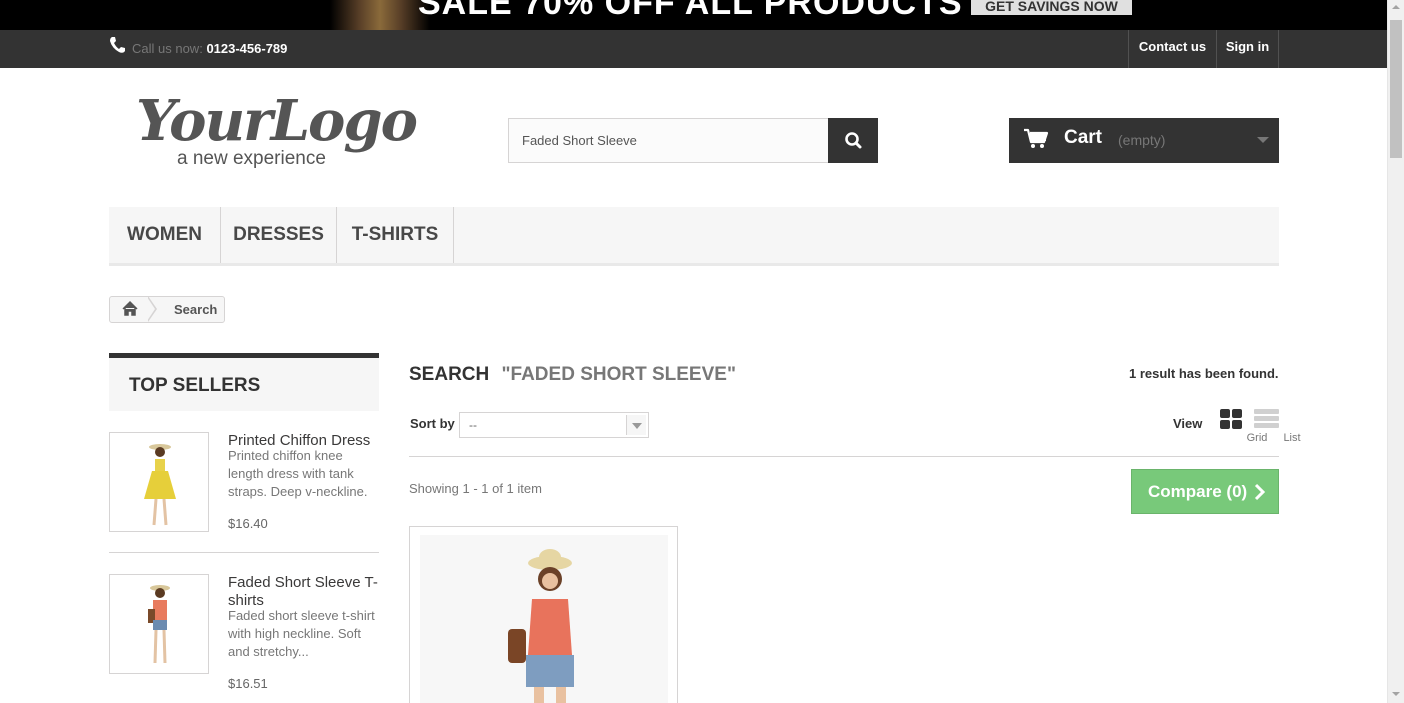 The image size is (1404, 703). I want to click on scrollbar-thumb, so click(1396, 89).